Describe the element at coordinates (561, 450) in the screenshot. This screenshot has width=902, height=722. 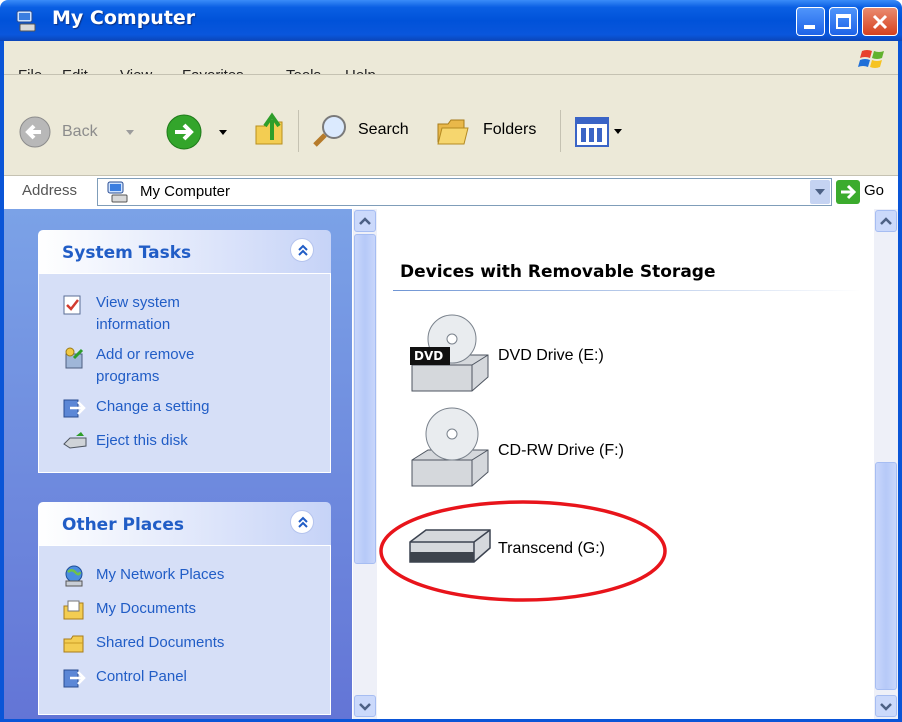
I see `device-label: CD-RW Drive (F:)` at that location.